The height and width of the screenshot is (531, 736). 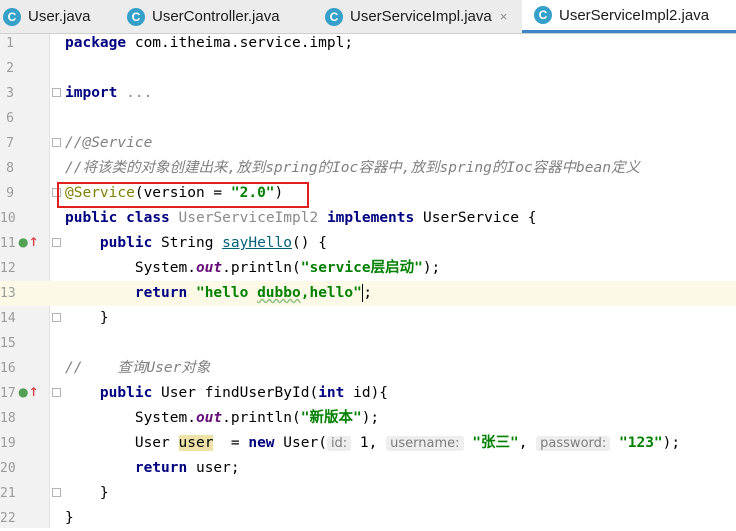 What do you see at coordinates (96, 43) in the screenshot?
I see `keyword: package` at bounding box center [96, 43].